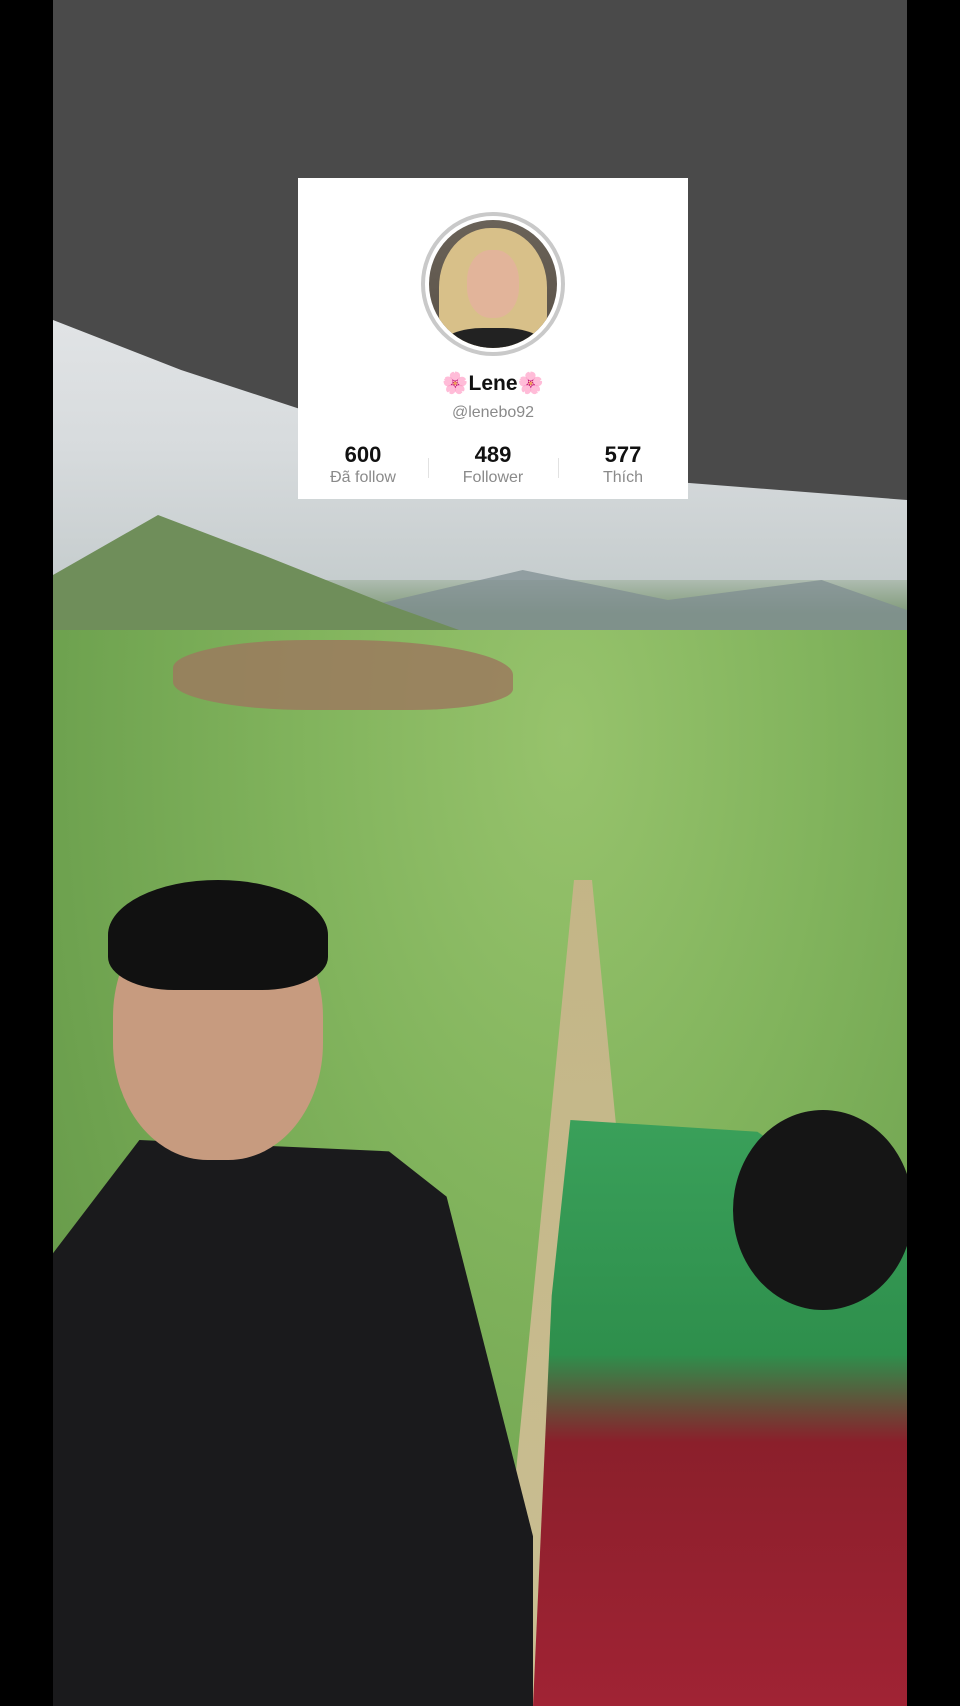 The height and width of the screenshot is (1706, 960). Describe the element at coordinates (493, 383) in the screenshot. I see `profile-name: 🌸Lene🌸` at that location.